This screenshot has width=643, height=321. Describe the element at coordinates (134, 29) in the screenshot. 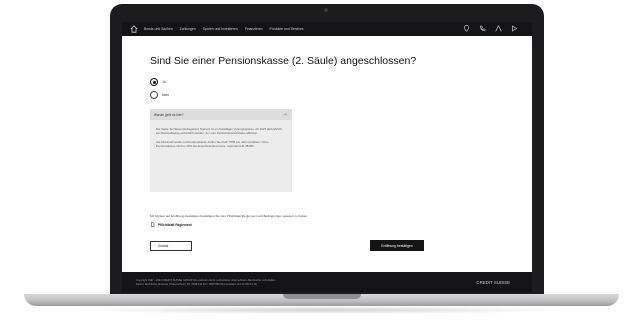

I see `home-icon` at that location.